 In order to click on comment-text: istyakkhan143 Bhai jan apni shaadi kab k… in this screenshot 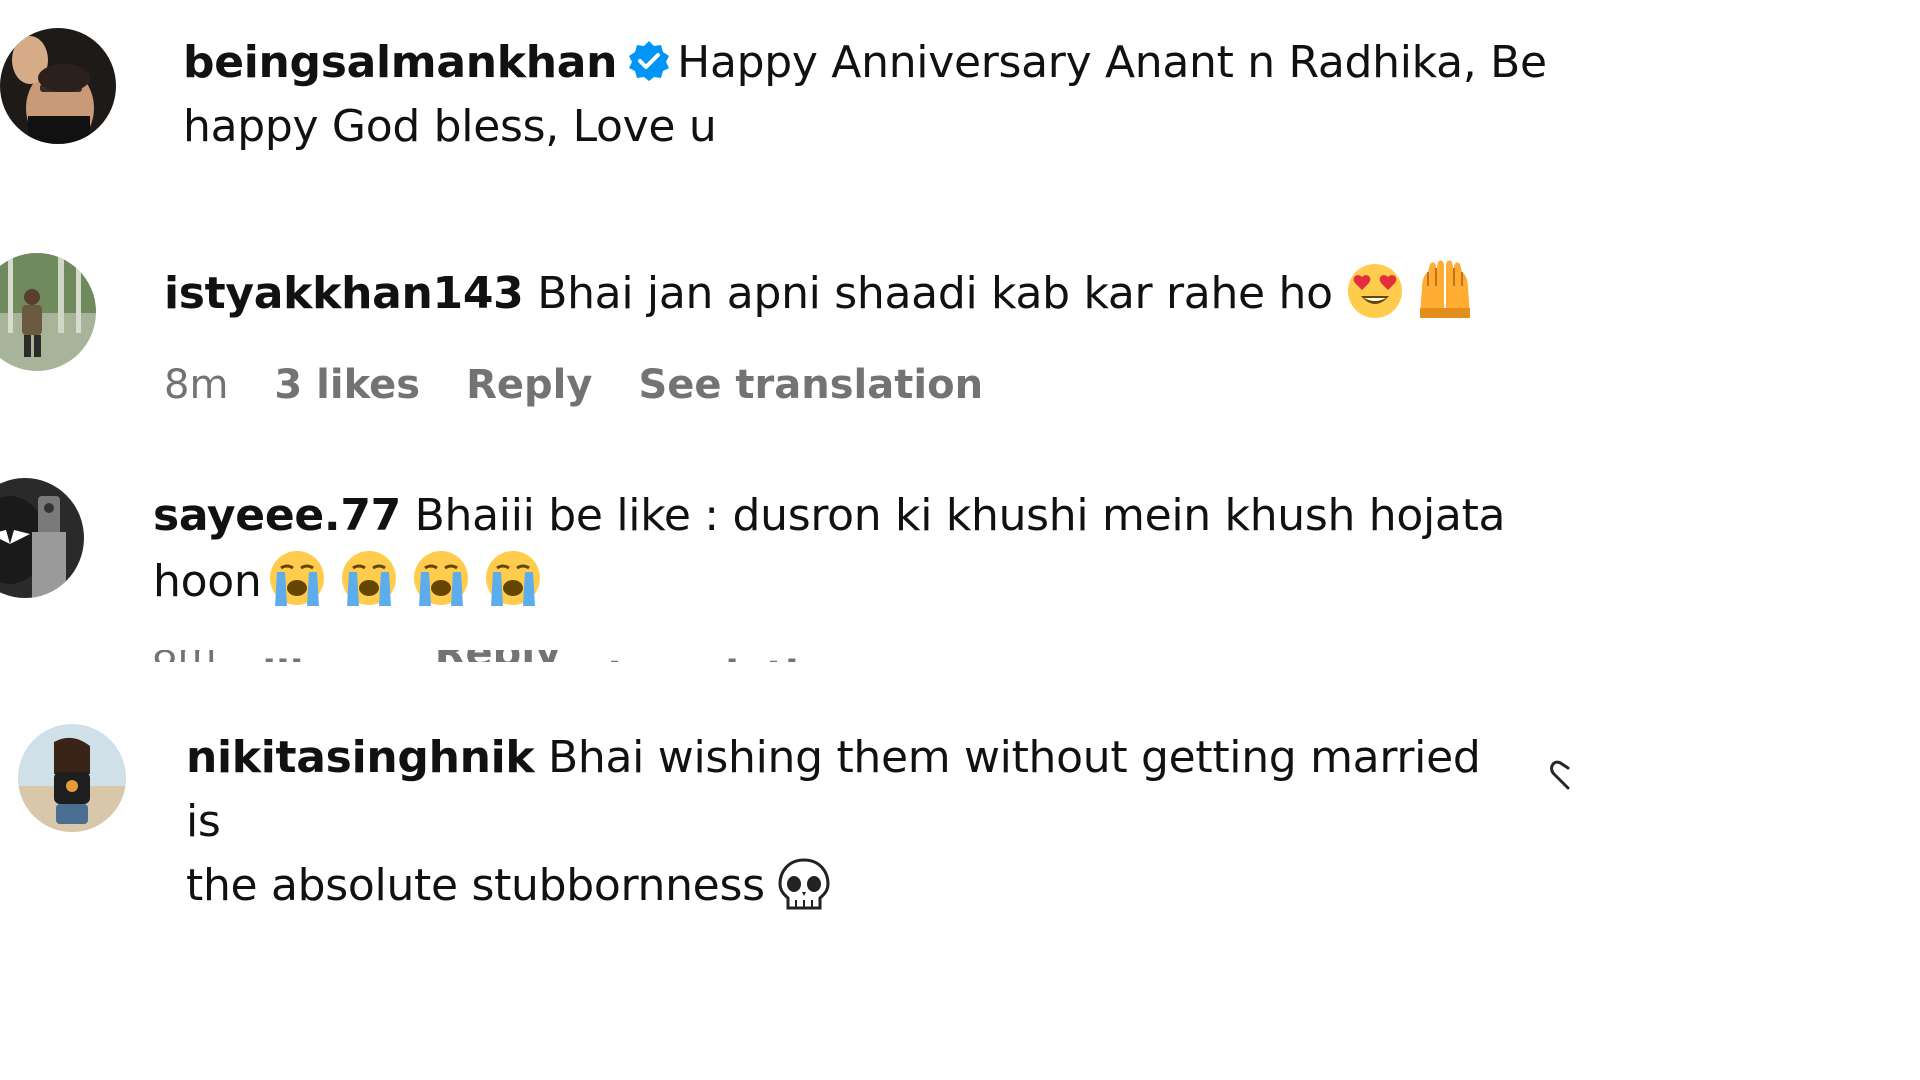, I will do `click(864, 292)`.